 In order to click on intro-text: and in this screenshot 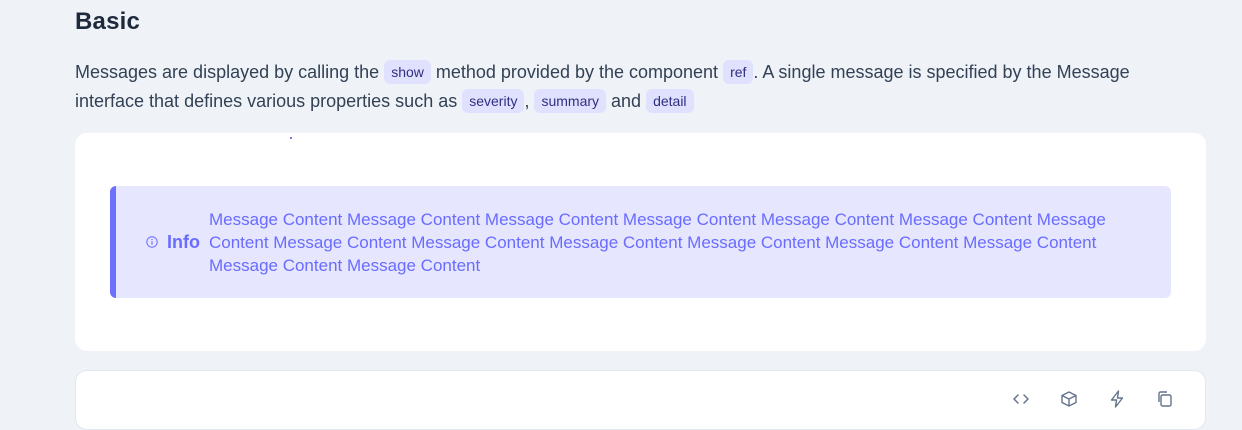, I will do `click(626, 101)`.